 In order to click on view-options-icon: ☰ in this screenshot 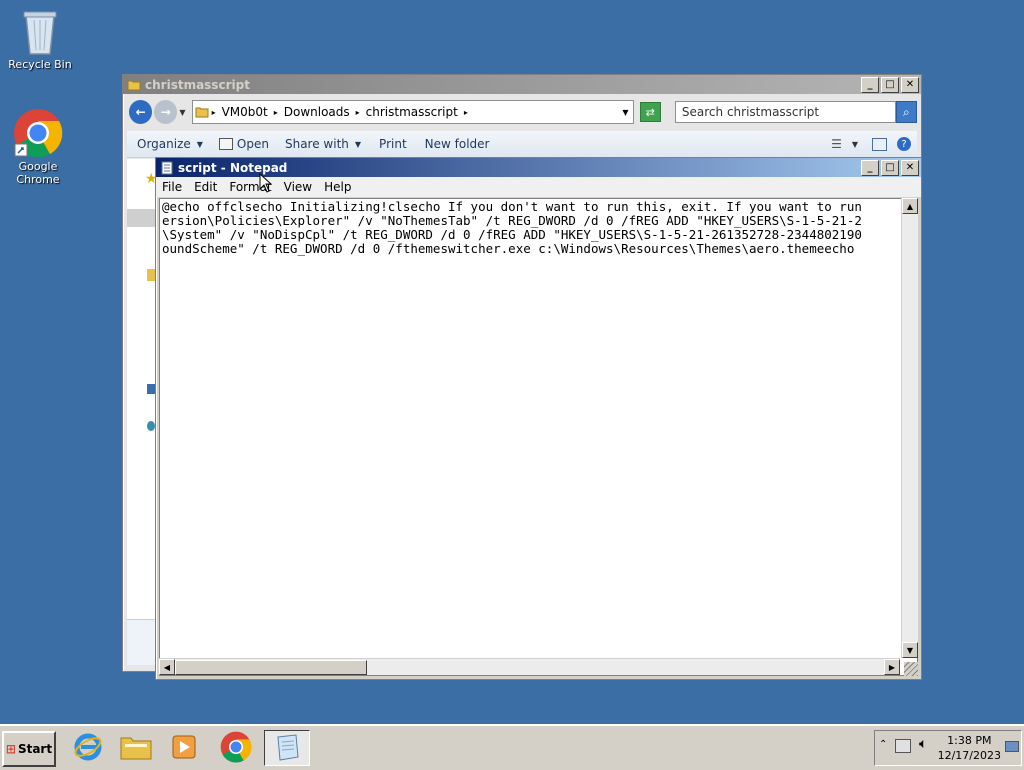, I will do `click(836, 144)`.